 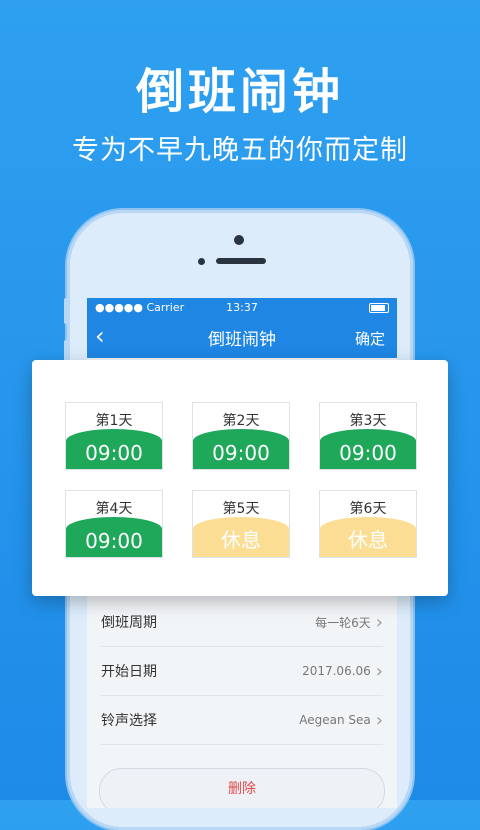 What do you see at coordinates (129, 672) in the screenshot?
I see `setting-label: 开始日期` at bounding box center [129, 672].